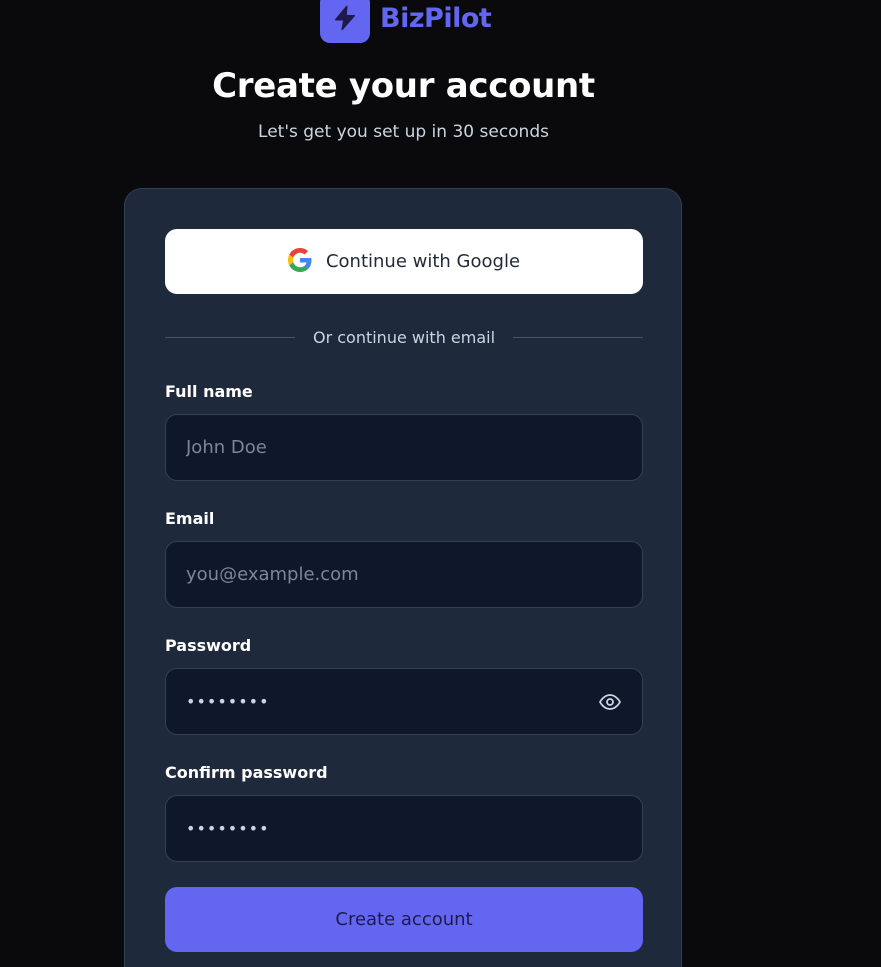 This screenshot has height=967, width=881. Describe the element at coordinates (190, 518) in the screenshot. I see `email-label: Email` at that location.